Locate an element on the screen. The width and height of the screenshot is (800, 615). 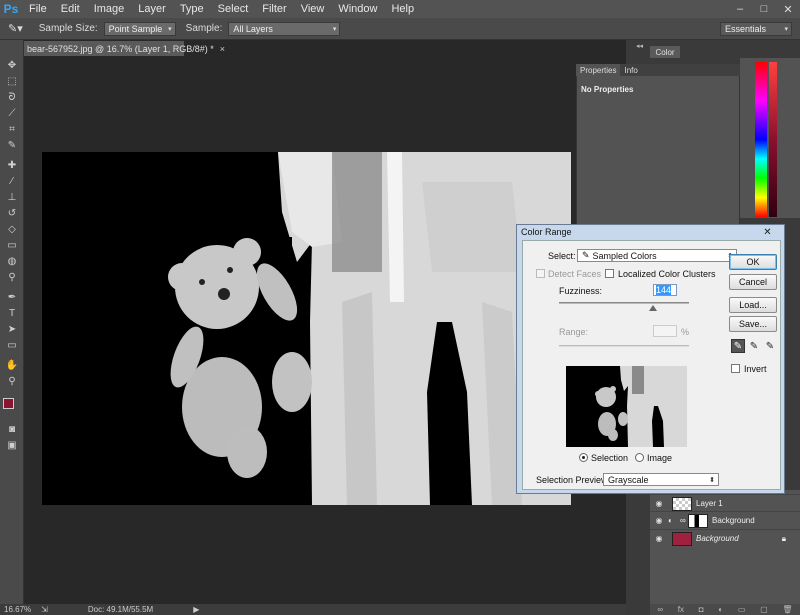
menu-filter: Filter is located at coordinates (274, 9).